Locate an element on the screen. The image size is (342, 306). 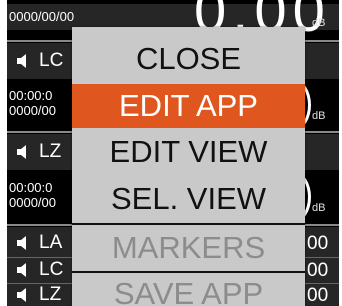
menu-item-sel-view: SEL. VIEW is located at coordinates (188, 199).